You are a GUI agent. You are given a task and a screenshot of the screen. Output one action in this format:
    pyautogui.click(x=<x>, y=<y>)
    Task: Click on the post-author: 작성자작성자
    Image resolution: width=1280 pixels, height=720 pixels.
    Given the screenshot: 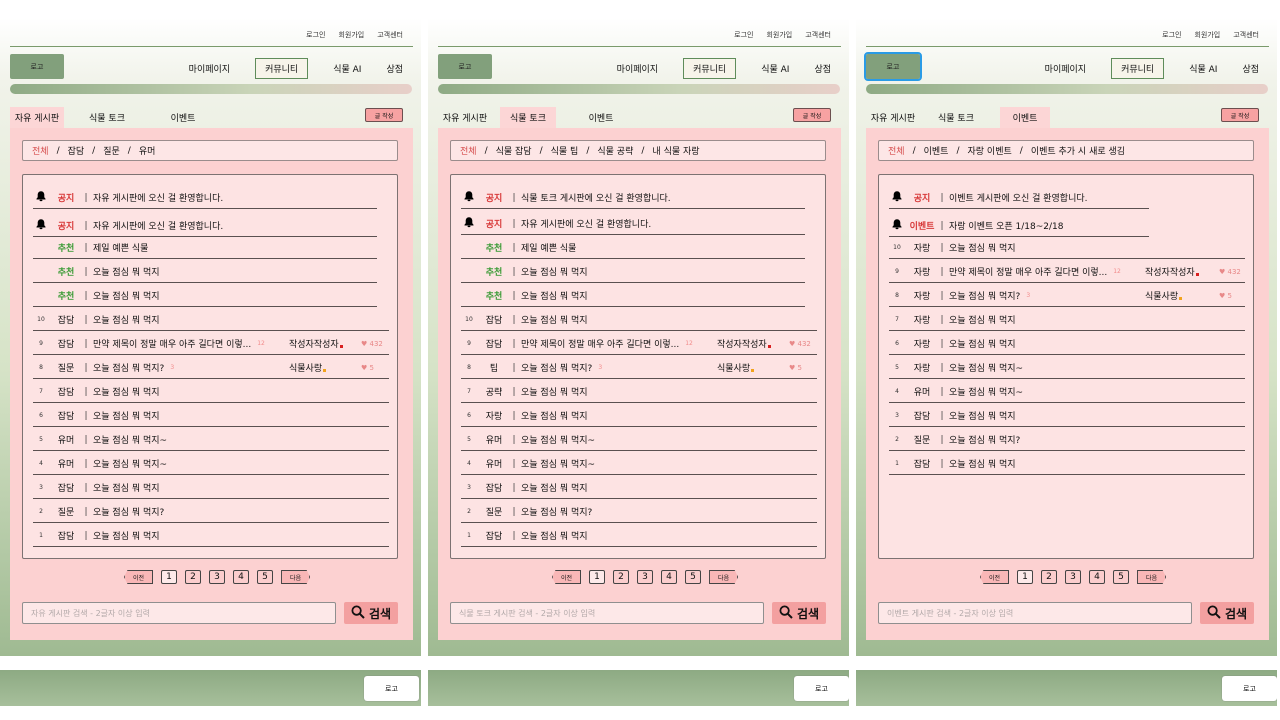 What is the action you would take?
    pyautogui.click(x=316, y=343)
    